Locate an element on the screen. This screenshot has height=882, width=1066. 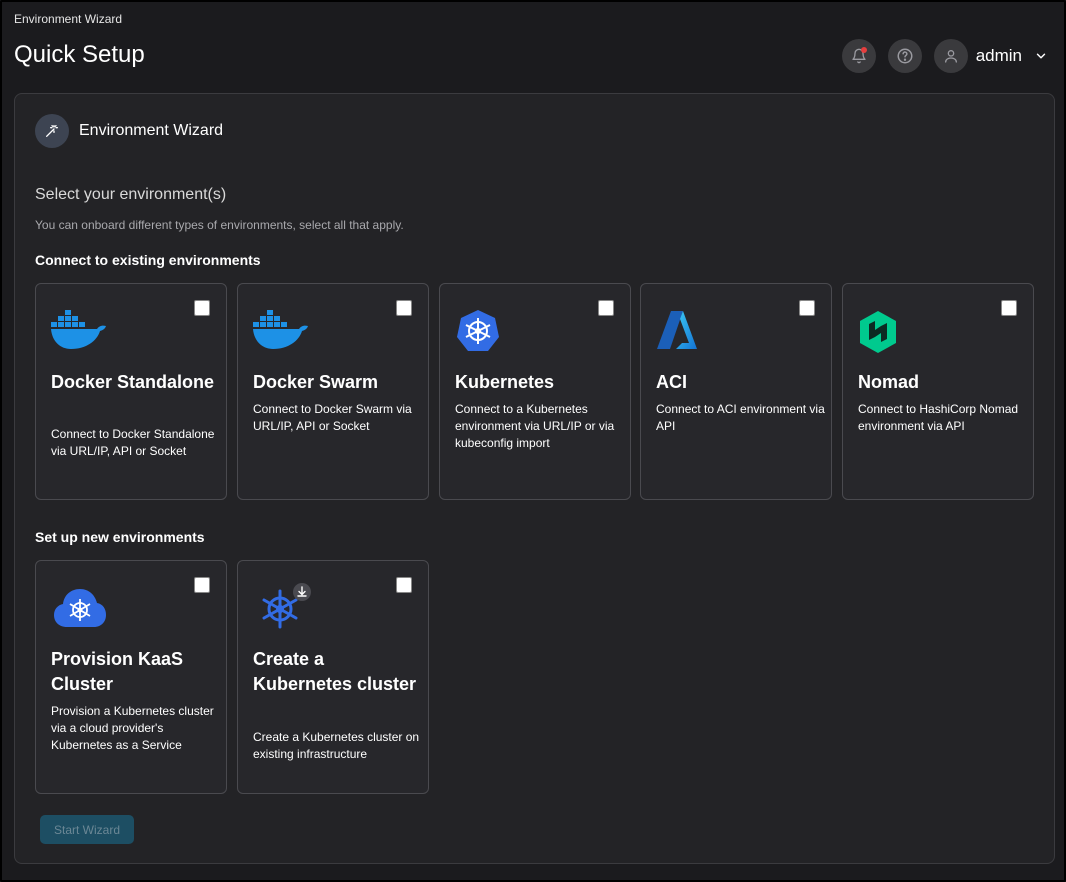
group-label-existing: Connect to existing environments is located at coordinates (148, 260).